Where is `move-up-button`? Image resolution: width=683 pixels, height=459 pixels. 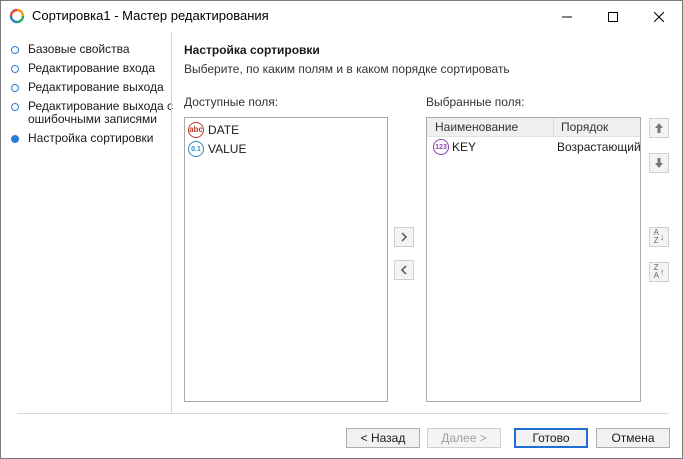 move-up-button is located at coordinates (659, 128).